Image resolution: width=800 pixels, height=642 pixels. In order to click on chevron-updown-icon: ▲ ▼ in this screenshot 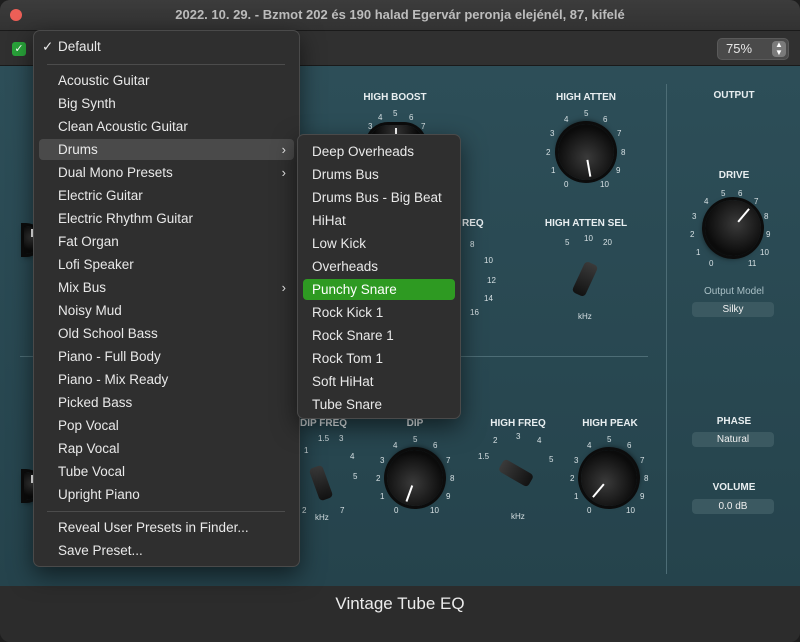, I will do `click(779, 49)`.